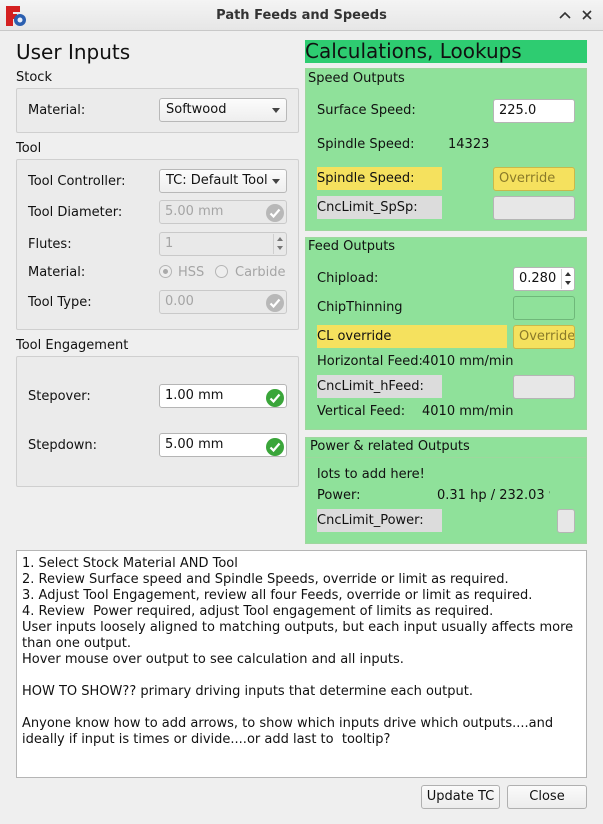  I want to click on hss-label: HSS, so click(191, 272).